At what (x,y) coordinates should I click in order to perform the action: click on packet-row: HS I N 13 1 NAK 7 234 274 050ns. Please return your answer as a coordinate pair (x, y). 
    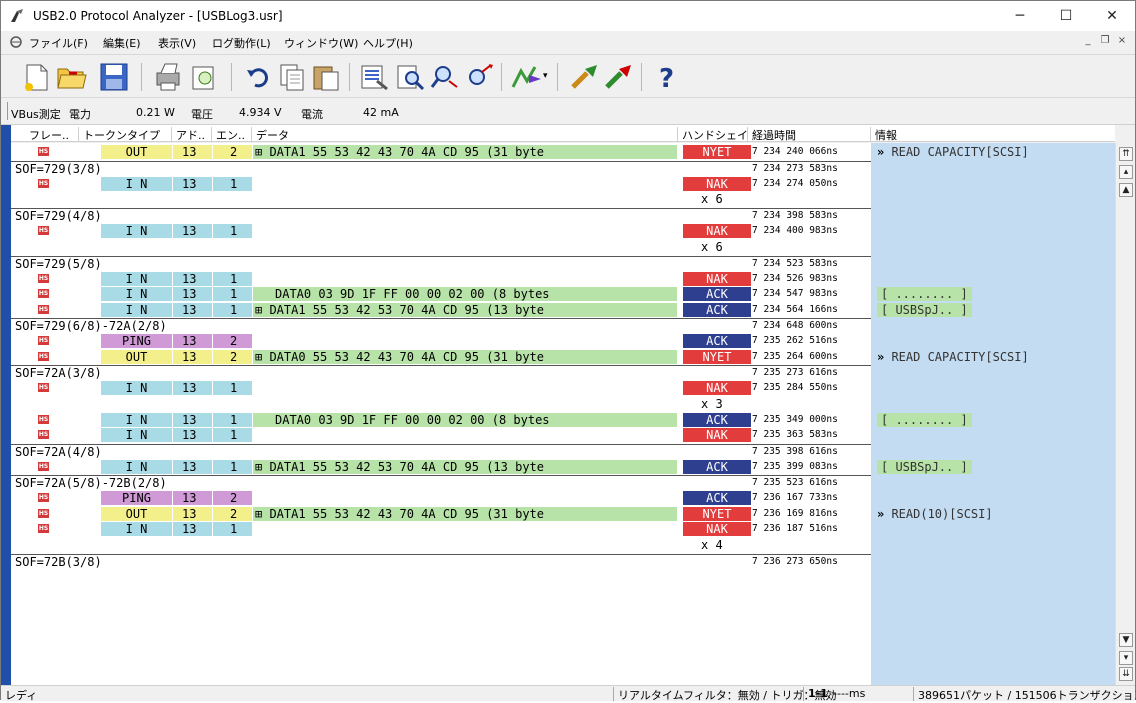
    Looking at the image, I should click on (563, 183).